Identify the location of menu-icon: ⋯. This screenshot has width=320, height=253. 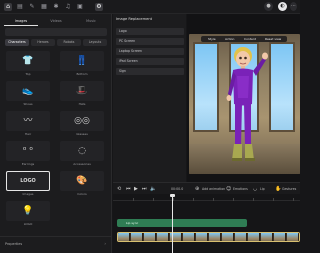
(293, 6).